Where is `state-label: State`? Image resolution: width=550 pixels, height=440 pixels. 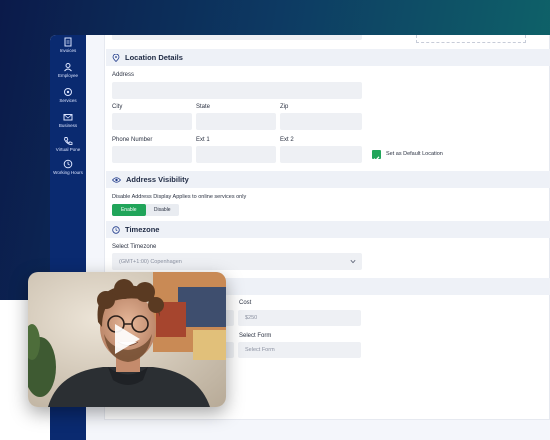 state-label: State is located at coordinates (203, 107).